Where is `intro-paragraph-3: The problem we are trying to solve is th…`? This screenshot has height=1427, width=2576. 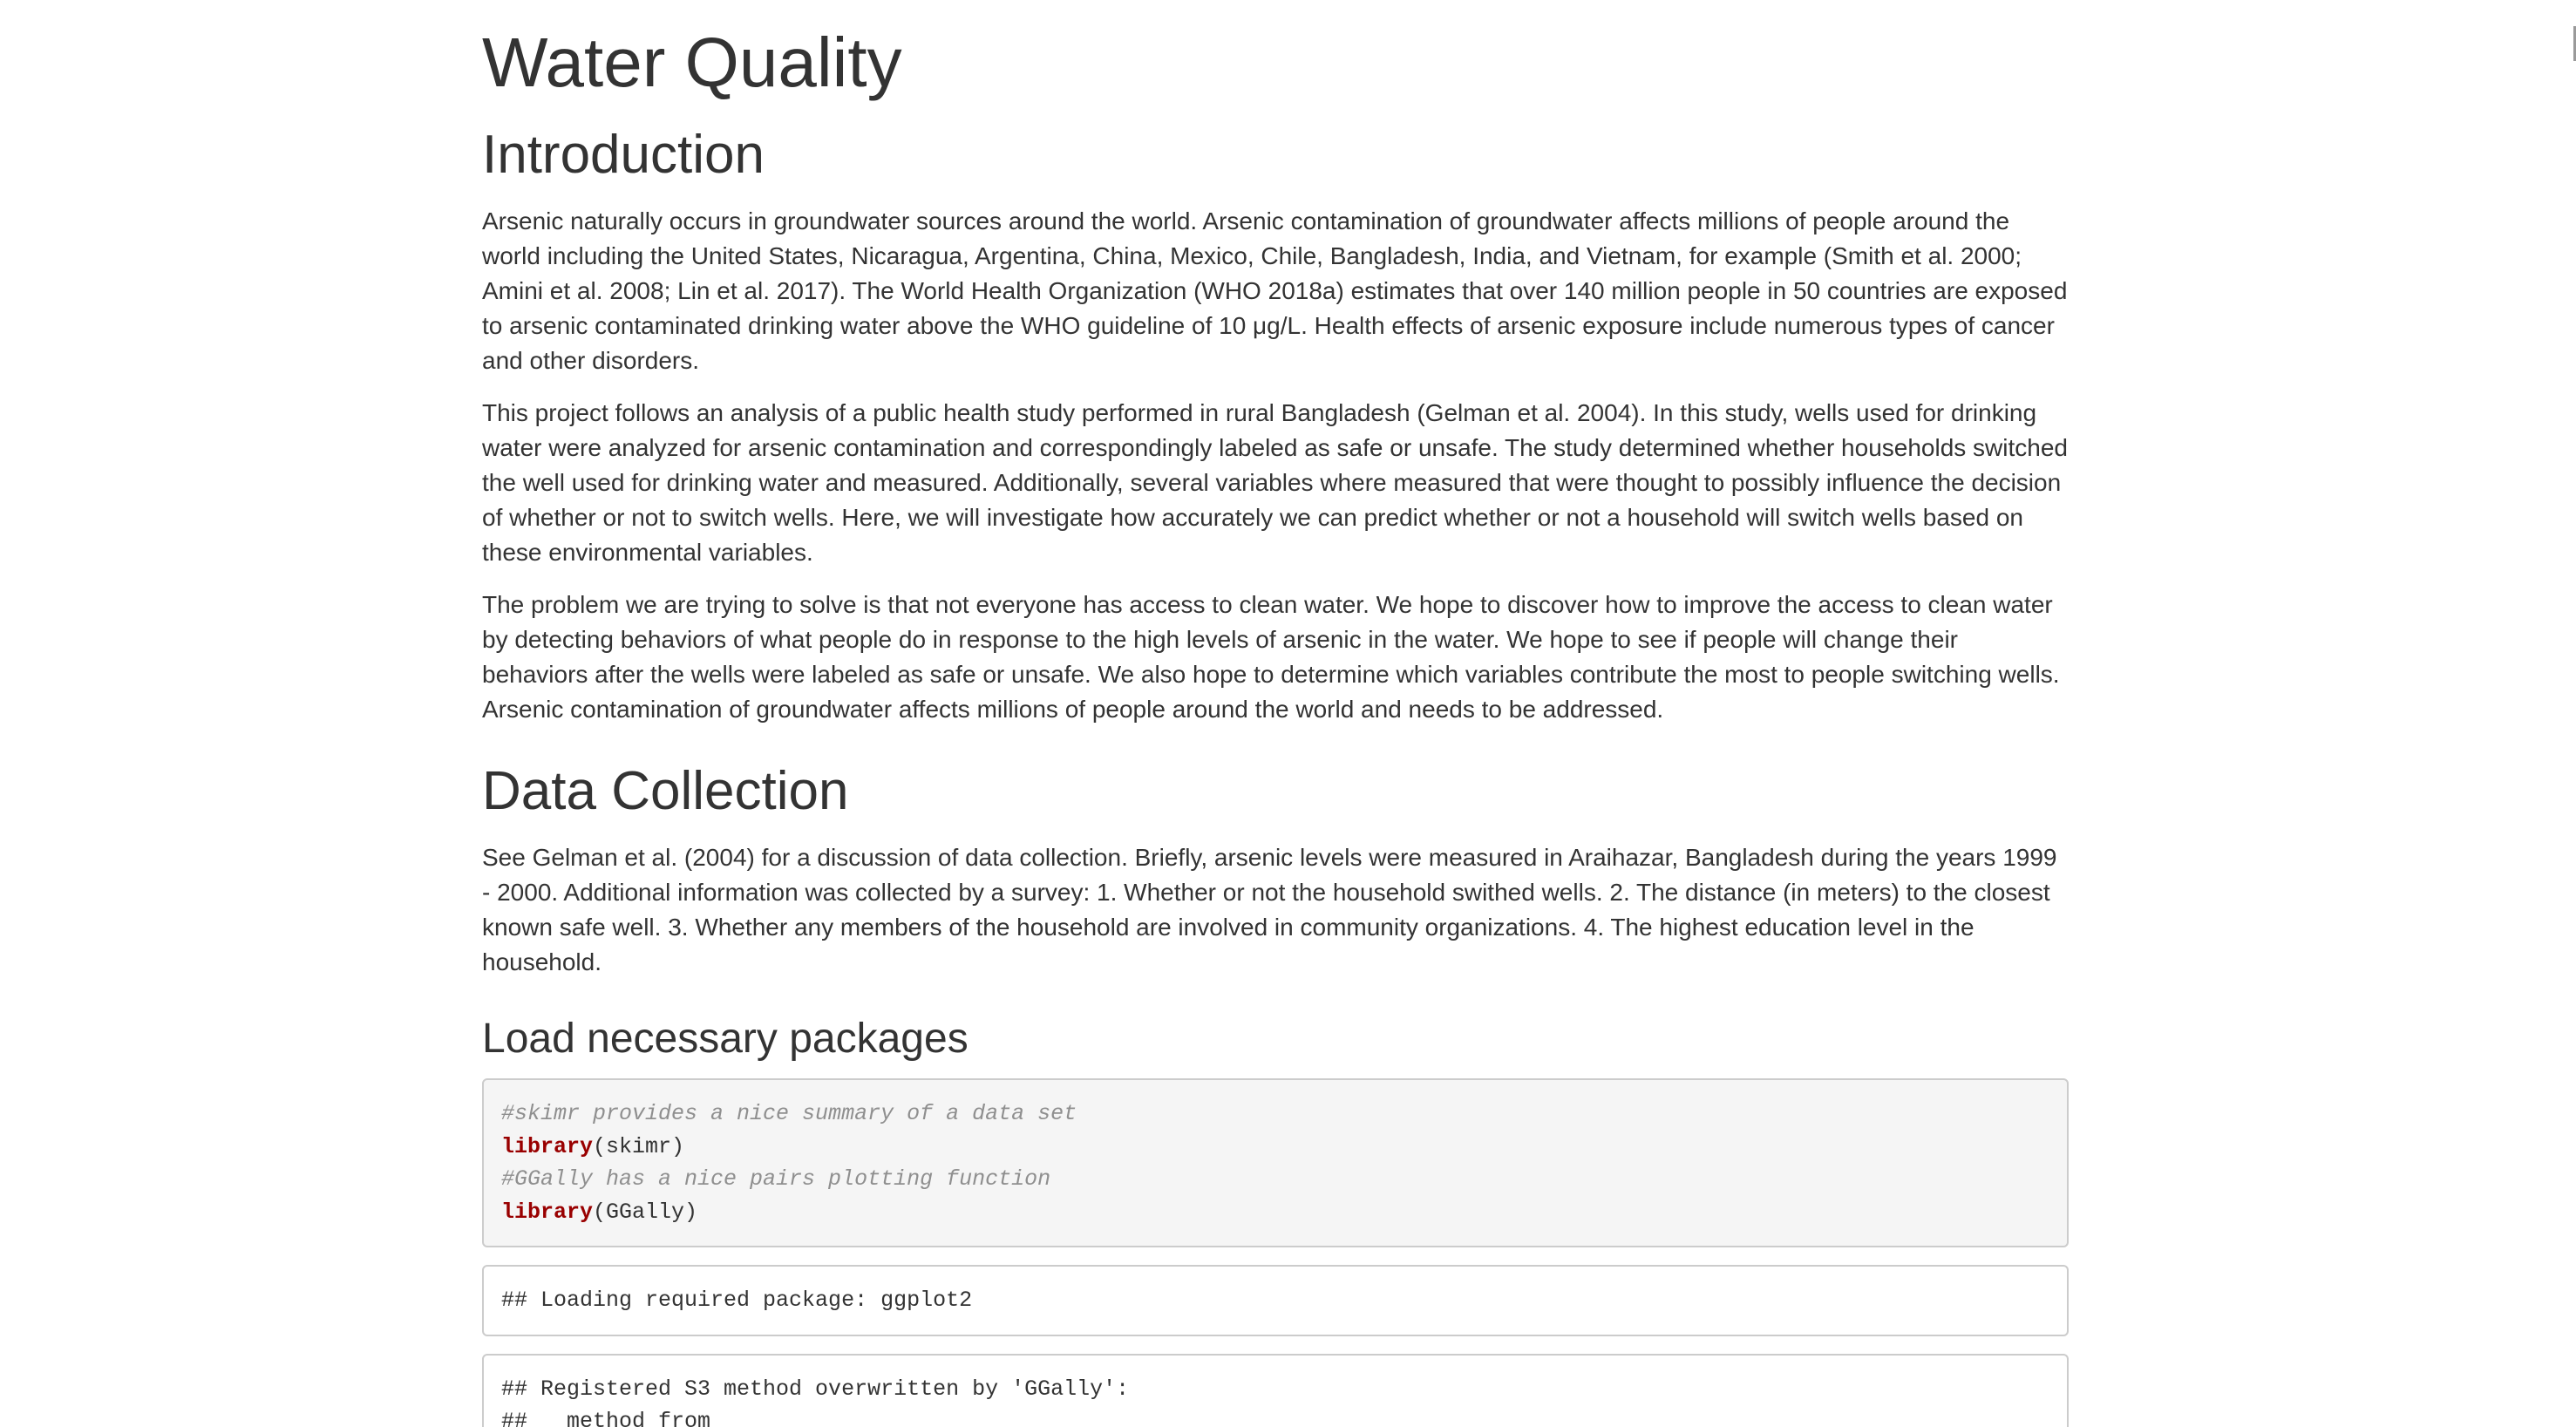
intro-paragraph-3: The problem we are trying to solve is th… is located at coordinates (1271, 658).